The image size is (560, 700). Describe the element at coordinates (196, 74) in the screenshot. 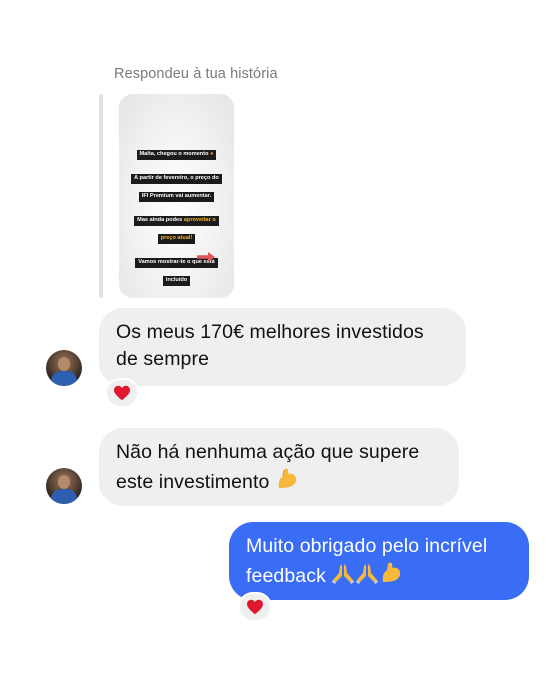

I see `story-reply-label: Respondeu à tua história` at that location.